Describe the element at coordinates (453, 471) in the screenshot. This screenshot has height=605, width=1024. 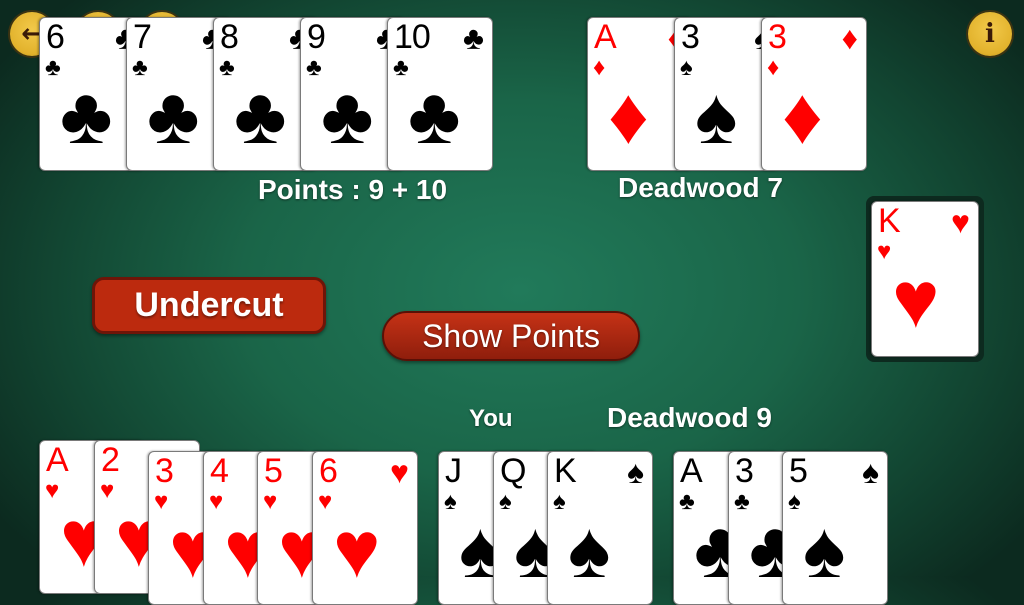
I see `card-rank: J` at that location.